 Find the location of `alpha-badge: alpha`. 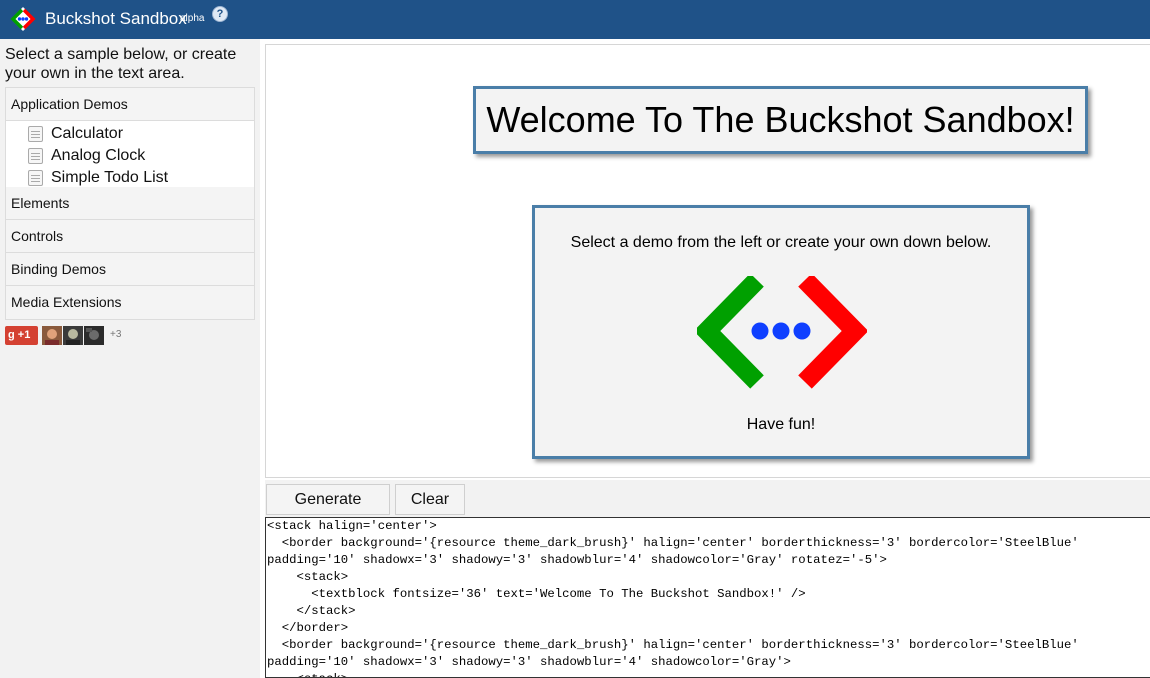

alpha-badge: alpha is located at coordinates (192, 18).